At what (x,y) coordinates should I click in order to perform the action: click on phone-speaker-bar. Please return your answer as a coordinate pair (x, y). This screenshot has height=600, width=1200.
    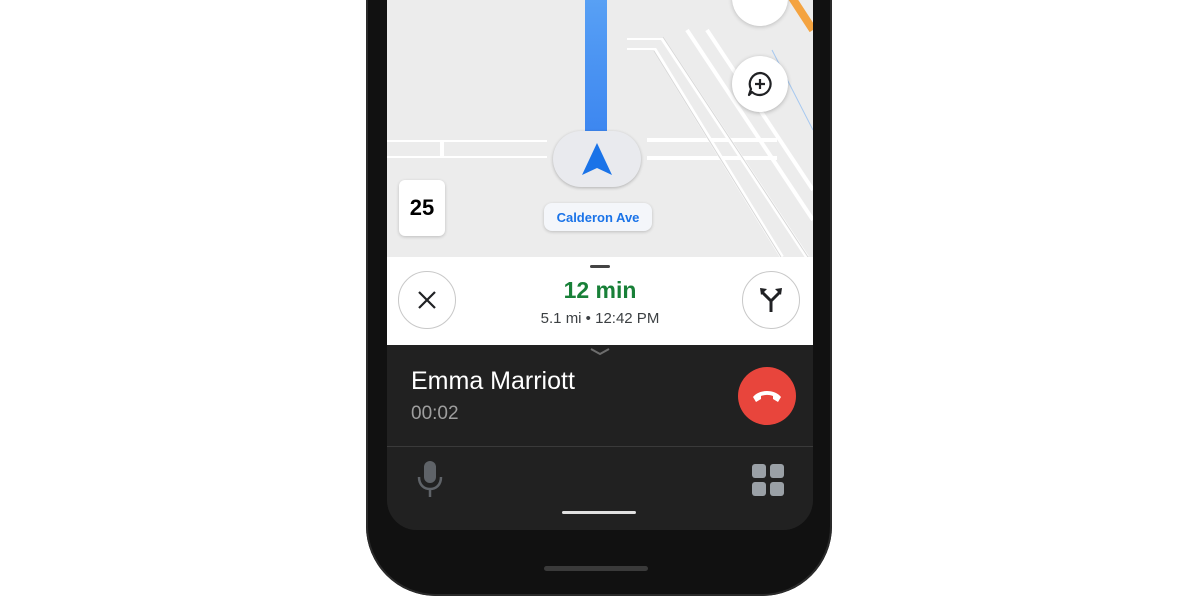
    Looking at the image, I should click on (596, 568).